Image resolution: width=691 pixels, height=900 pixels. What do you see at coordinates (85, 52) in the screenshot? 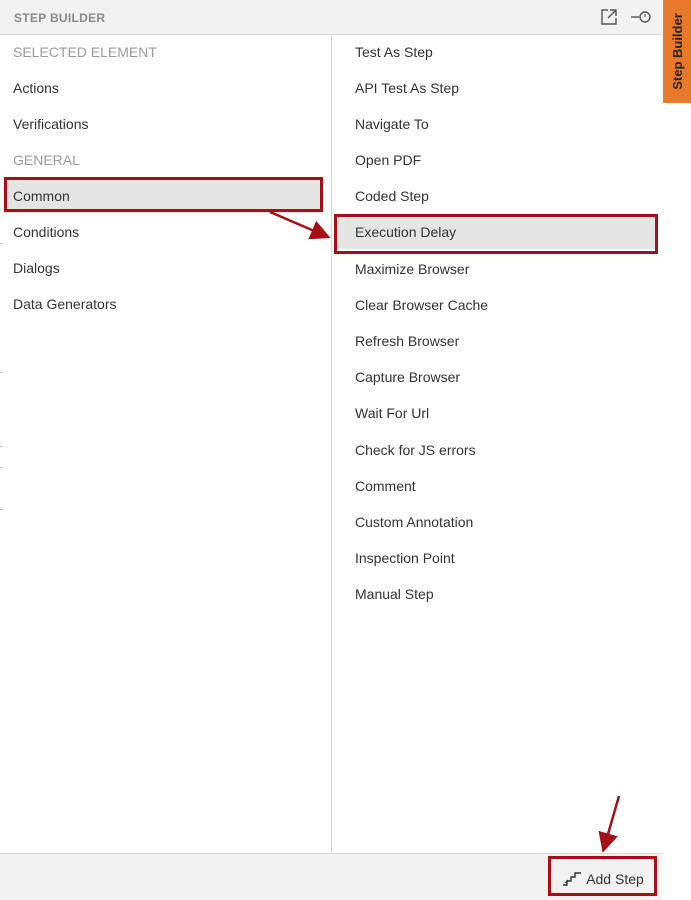
I see `section-header-selected-element: SELECTED ELEMENT` at bounding box center [85, 52].